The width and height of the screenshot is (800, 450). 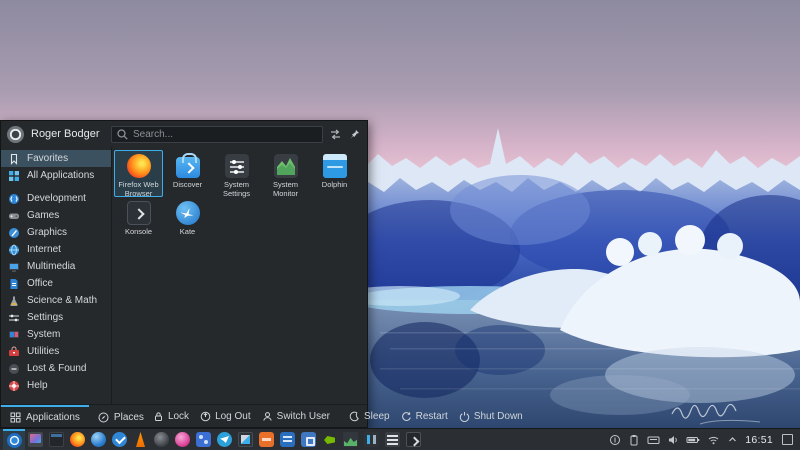 What do you see at coordinates (335, 134) in the screenshot?
I see `sort-icon` at bounding box center [335, 134].